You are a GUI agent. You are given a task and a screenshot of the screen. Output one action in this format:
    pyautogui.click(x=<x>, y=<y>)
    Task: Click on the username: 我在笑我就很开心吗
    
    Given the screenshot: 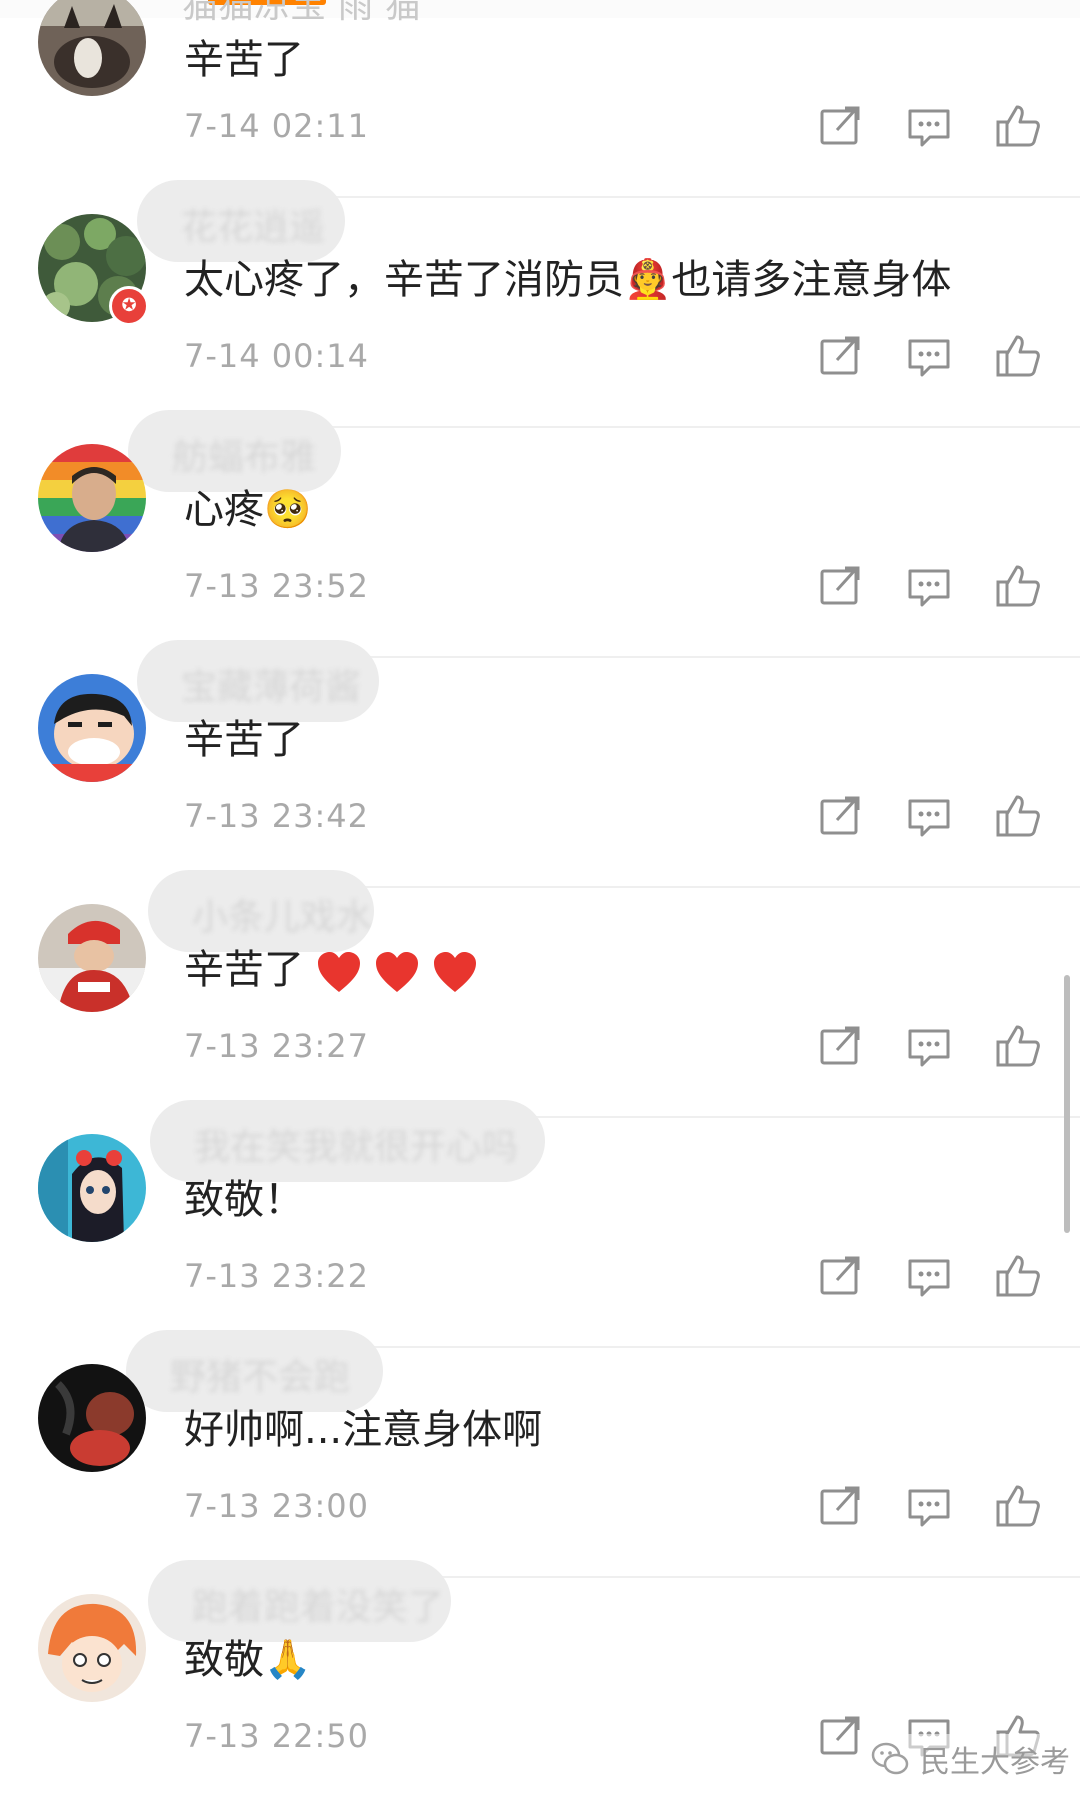 What is the action you would take?
    pyautogui.click(x=347, y=1141)
    